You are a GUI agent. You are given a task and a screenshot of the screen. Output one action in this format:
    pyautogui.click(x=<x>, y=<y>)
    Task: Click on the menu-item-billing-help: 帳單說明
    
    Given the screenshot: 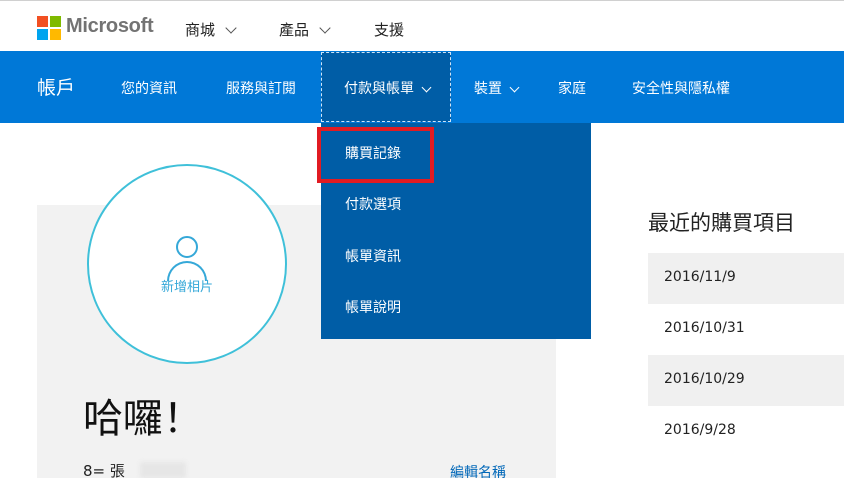 What is the action you would take?
    pyautogui.click(x=373, y=307)
    